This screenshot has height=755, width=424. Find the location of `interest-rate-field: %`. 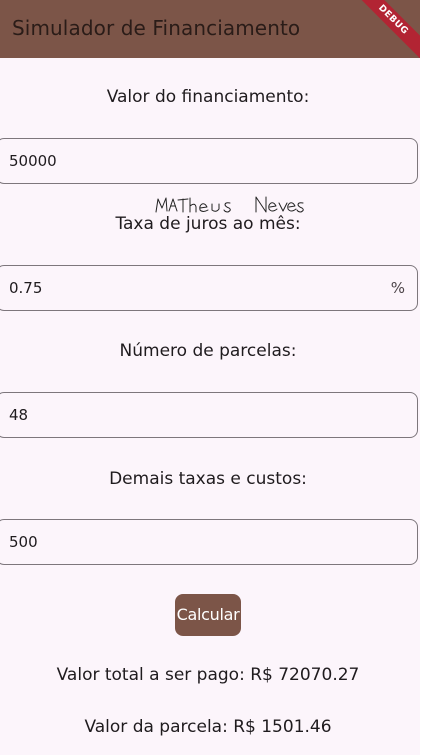

interest-rate-field: % is located at coordinates (209, 288).